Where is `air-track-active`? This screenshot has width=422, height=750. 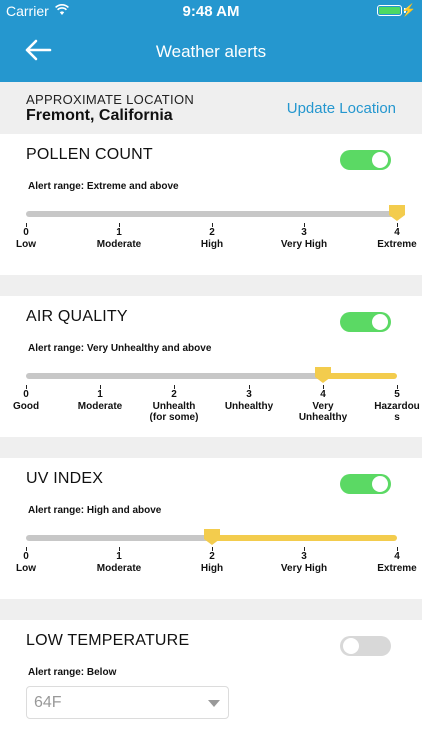 air-track-active is located at coordinates (360, 376).